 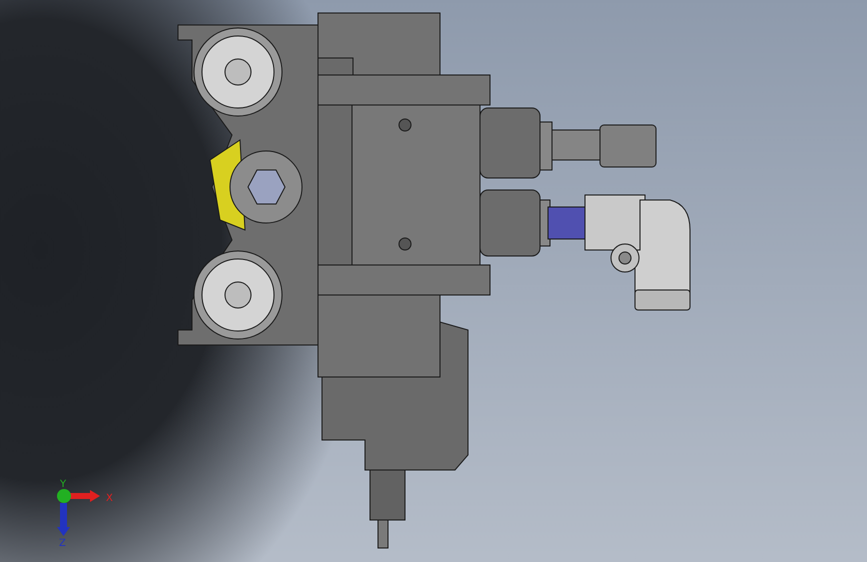 What do you see at coordinates (63, 484) in the screenshot?
I see `axis-label: Y` at bounding box center [63, 484].